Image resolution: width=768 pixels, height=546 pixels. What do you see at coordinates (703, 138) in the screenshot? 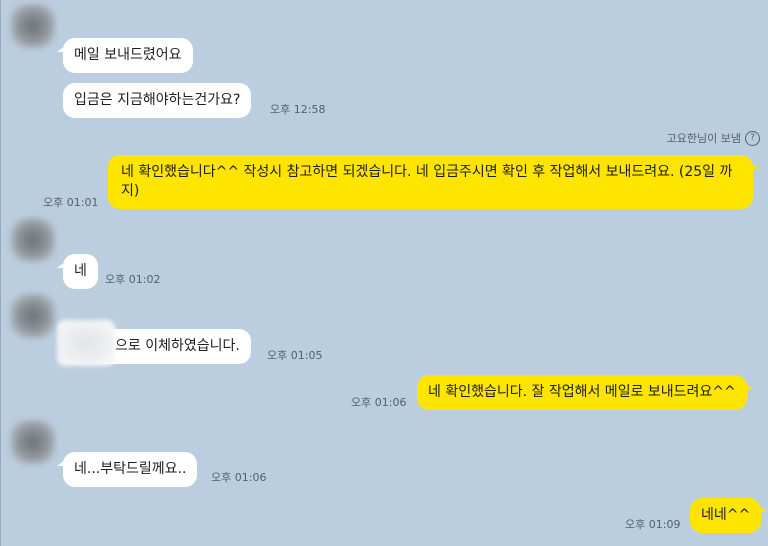
I see `read-label: 고요한님이 보냄` at bounding box center [703, 138].